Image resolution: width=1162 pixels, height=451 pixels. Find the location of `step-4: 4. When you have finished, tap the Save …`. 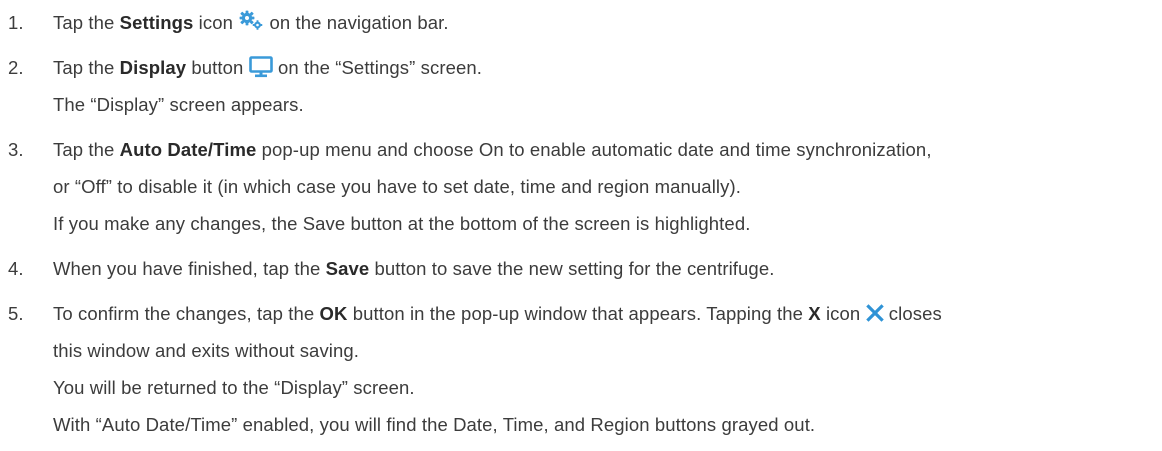

step-4: 4. When you have finished, tap the Save … is located at coordinates (581, 268).